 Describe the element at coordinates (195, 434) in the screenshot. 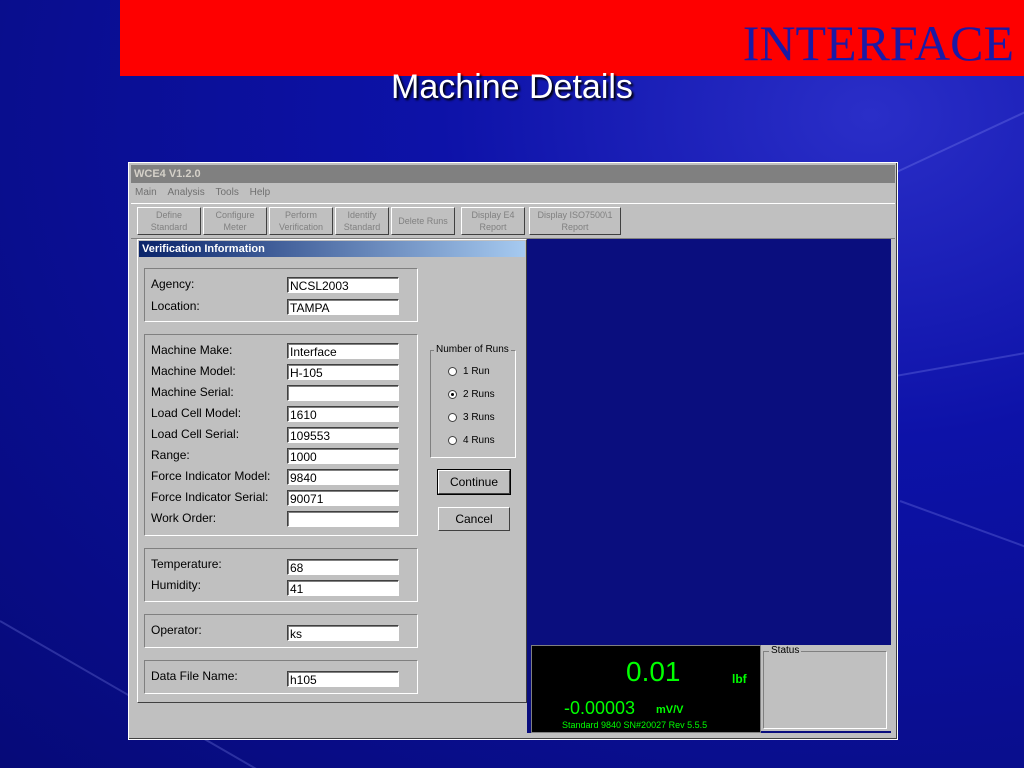

I see `load-cell-serial-label: Load Cell Serial:` at that location.